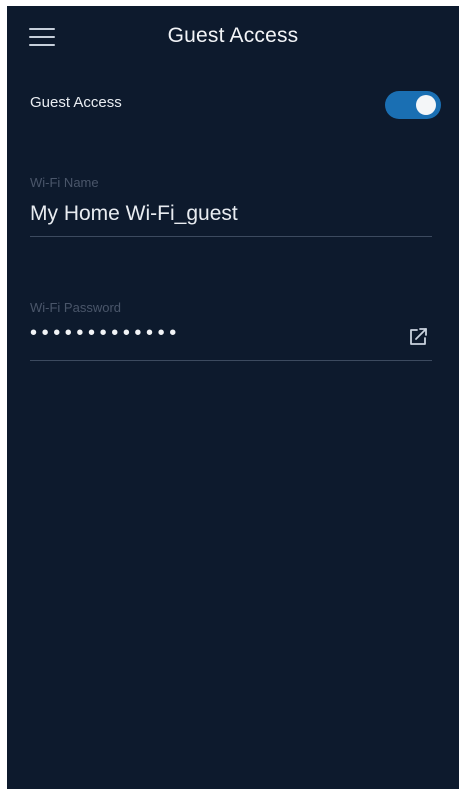 The image size is (465, 795). What do you see at coordinates (231, 236) in the screenshot?
I see `wifi-name-underline` at bounding box center [231, 236].